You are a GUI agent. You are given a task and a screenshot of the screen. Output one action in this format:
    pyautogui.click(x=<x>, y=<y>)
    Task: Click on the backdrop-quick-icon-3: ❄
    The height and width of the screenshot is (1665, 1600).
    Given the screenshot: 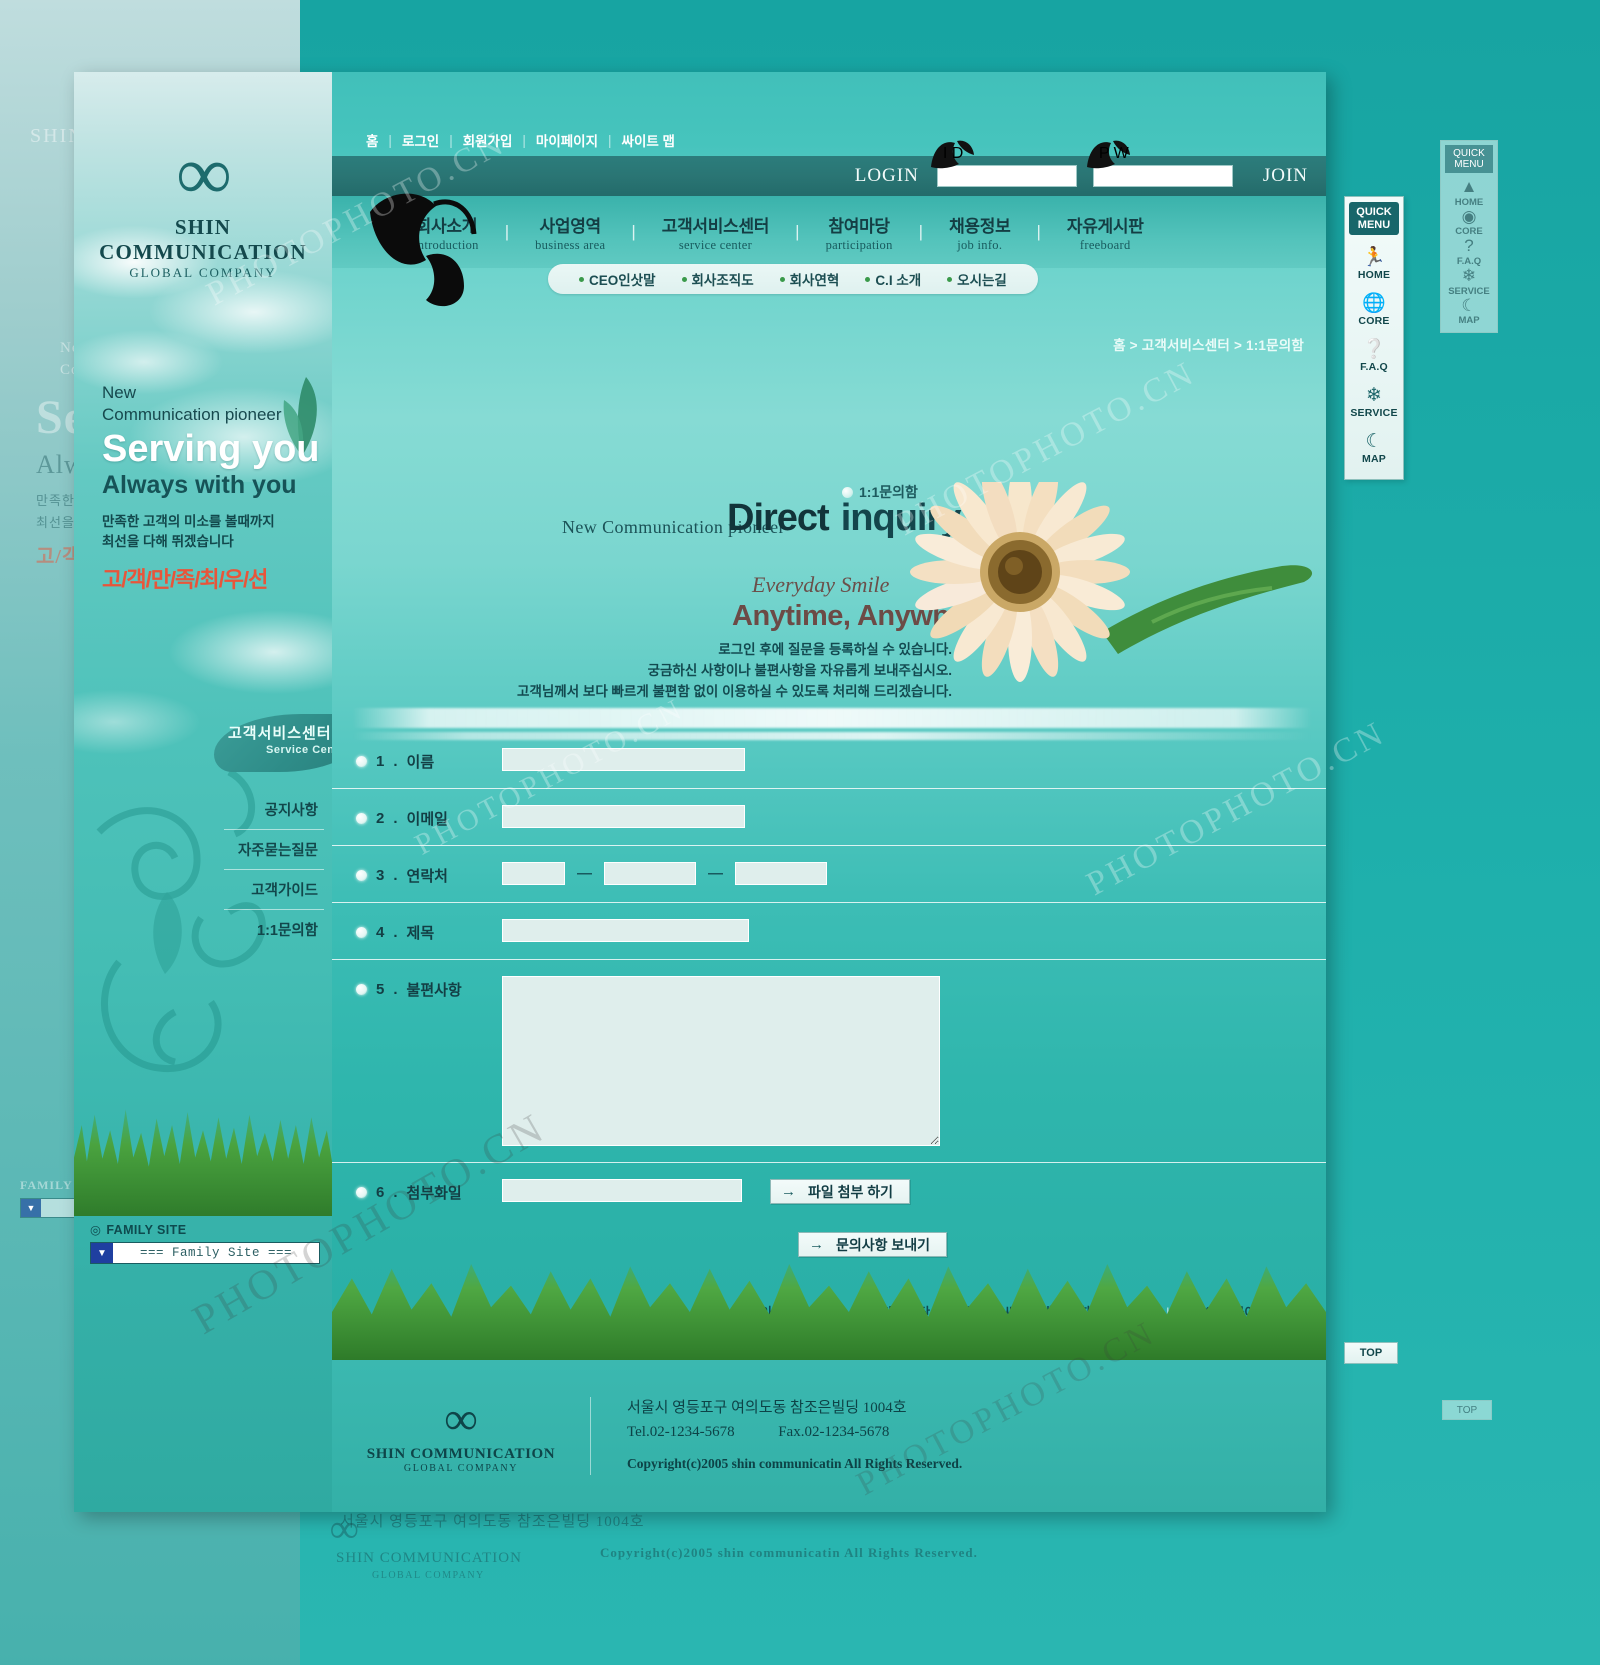 What is the action you would take?
    pyautogui.click(x=1469, y=276)
    